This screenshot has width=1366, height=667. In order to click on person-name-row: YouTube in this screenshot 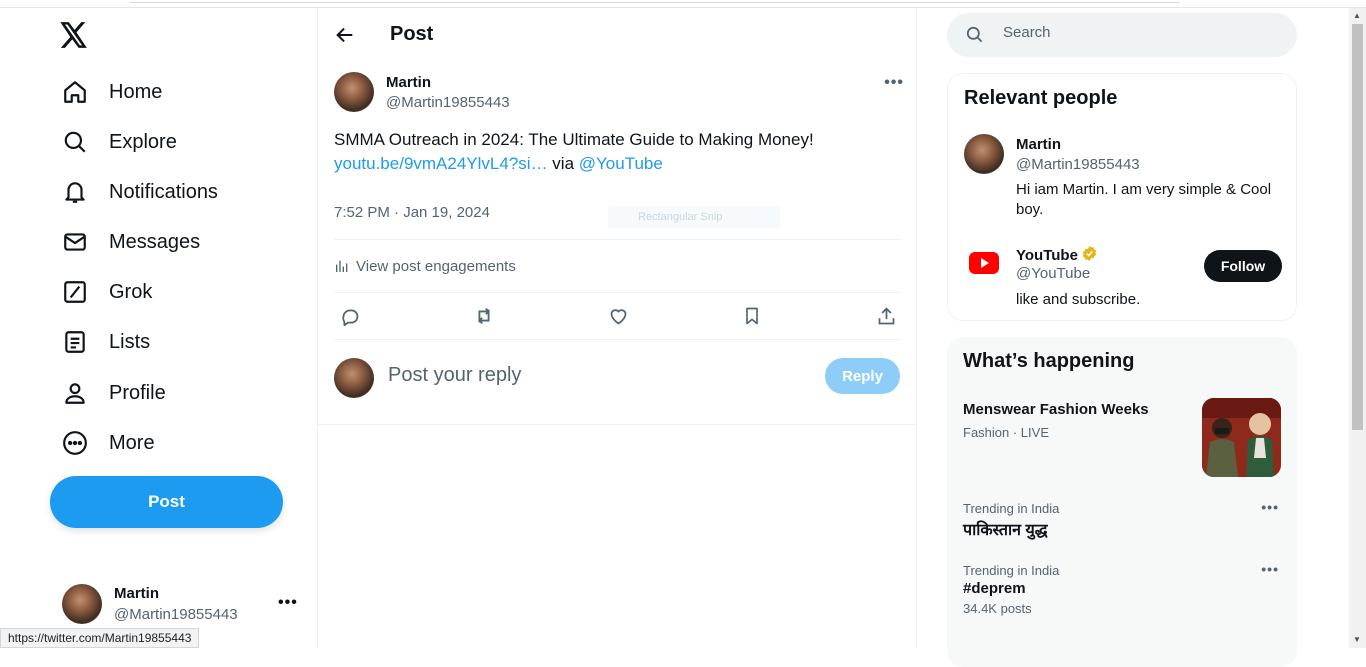, I will do `click(1057, 255)`.